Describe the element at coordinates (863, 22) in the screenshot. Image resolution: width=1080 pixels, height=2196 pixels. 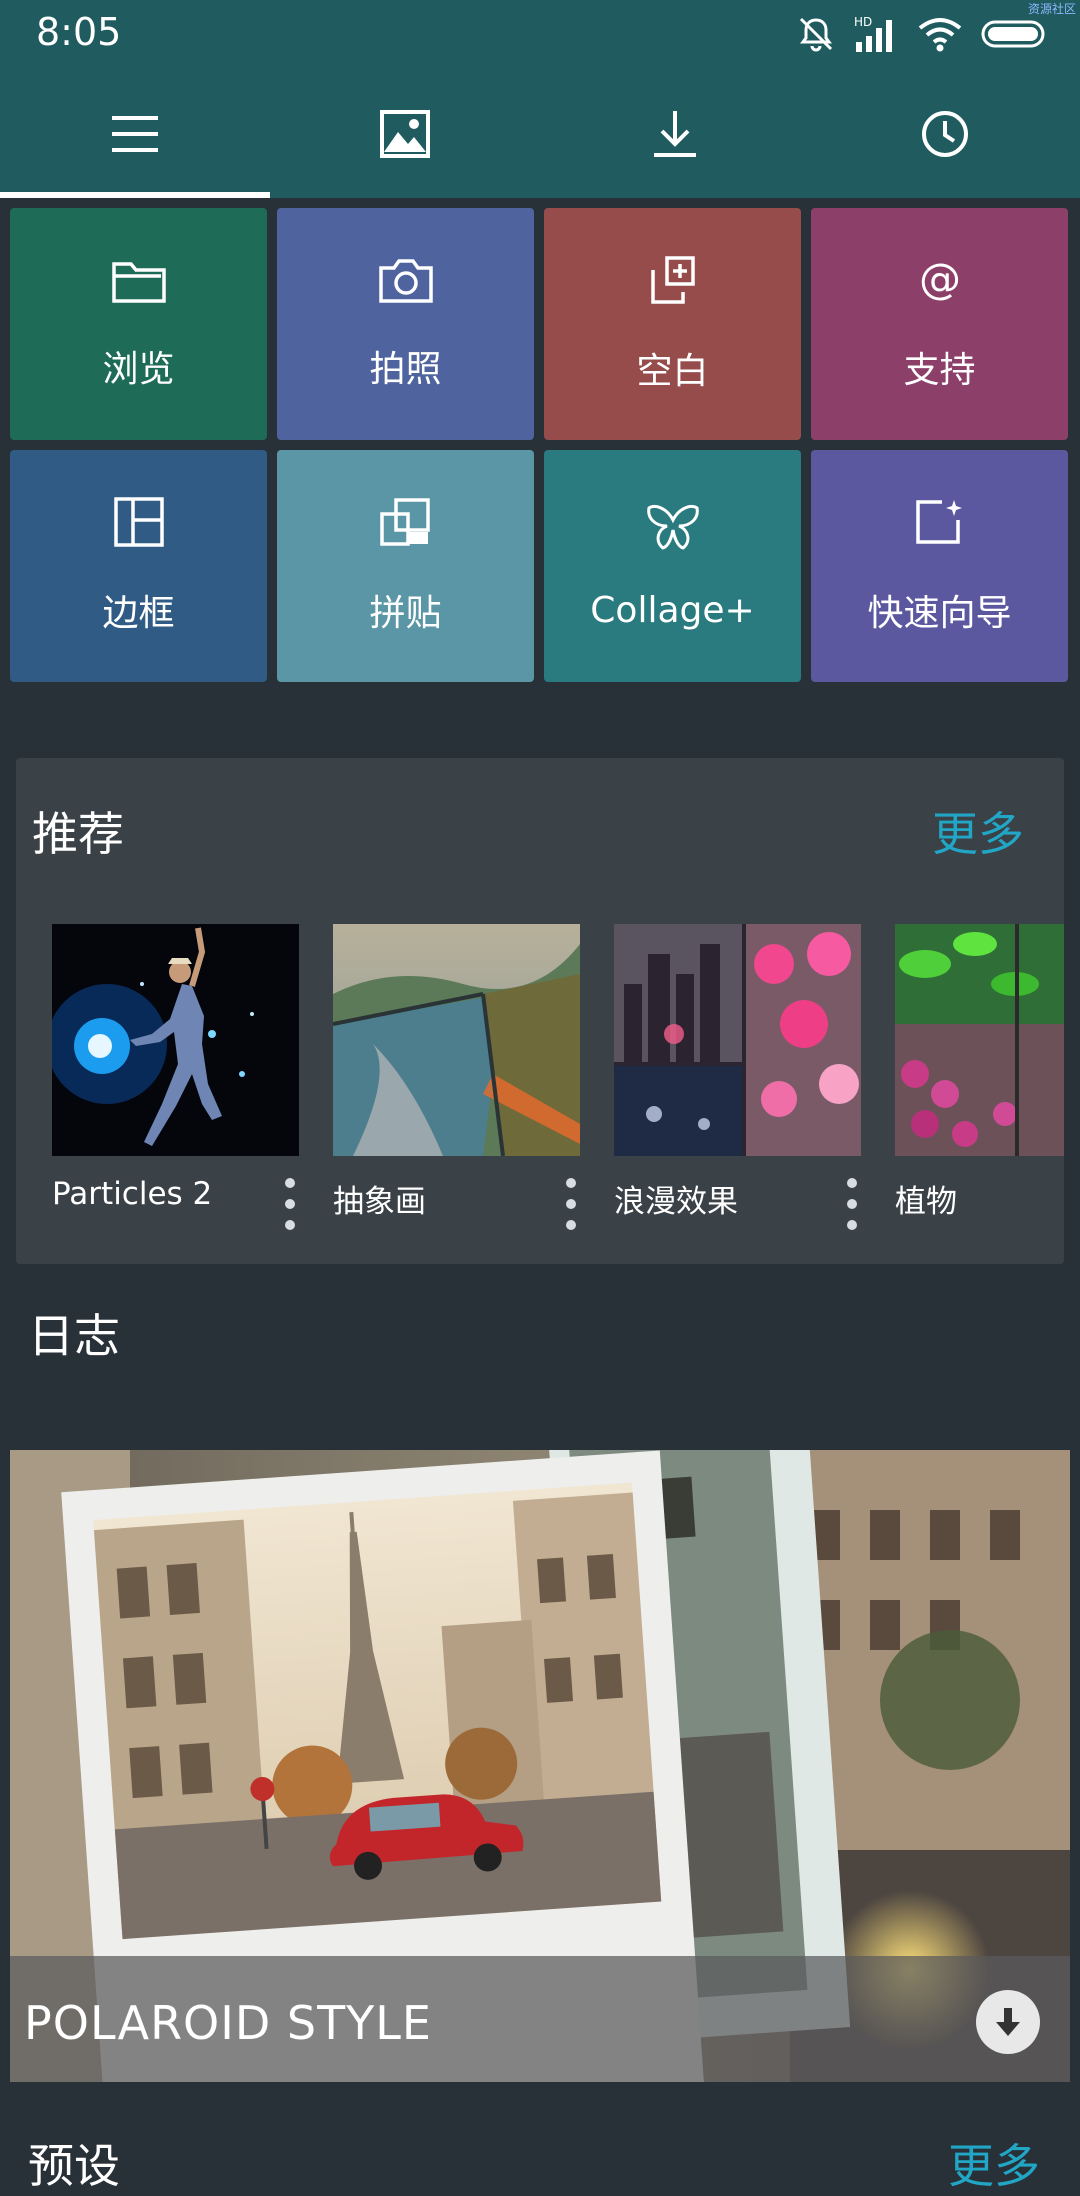
I see `hd-label: HD` at that location.